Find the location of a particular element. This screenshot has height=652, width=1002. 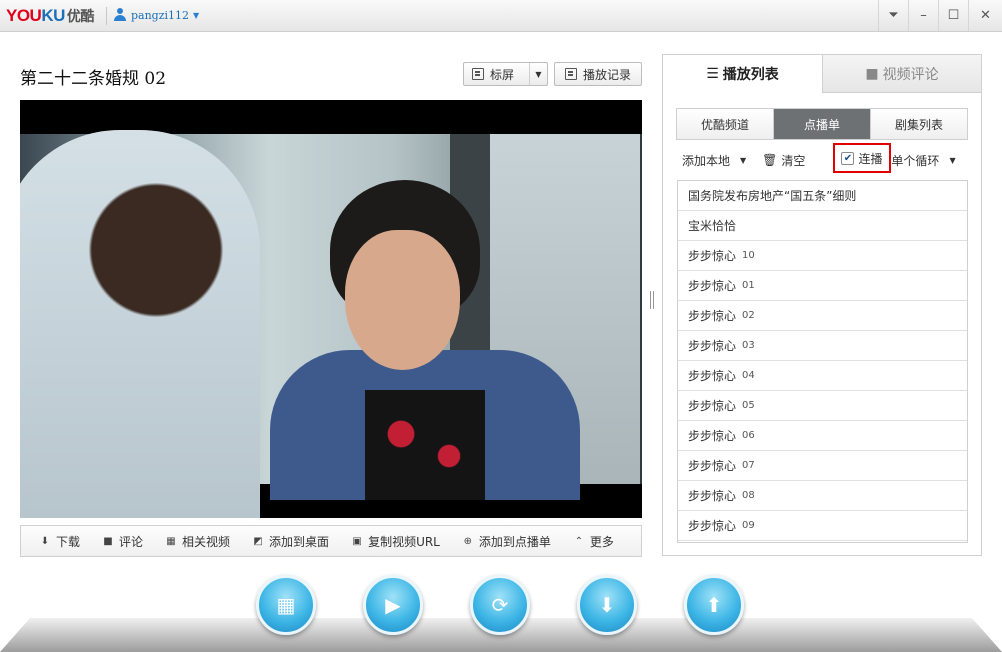

related-videos-button: ▦ 相关视频 is located at coordinates (197, 541).